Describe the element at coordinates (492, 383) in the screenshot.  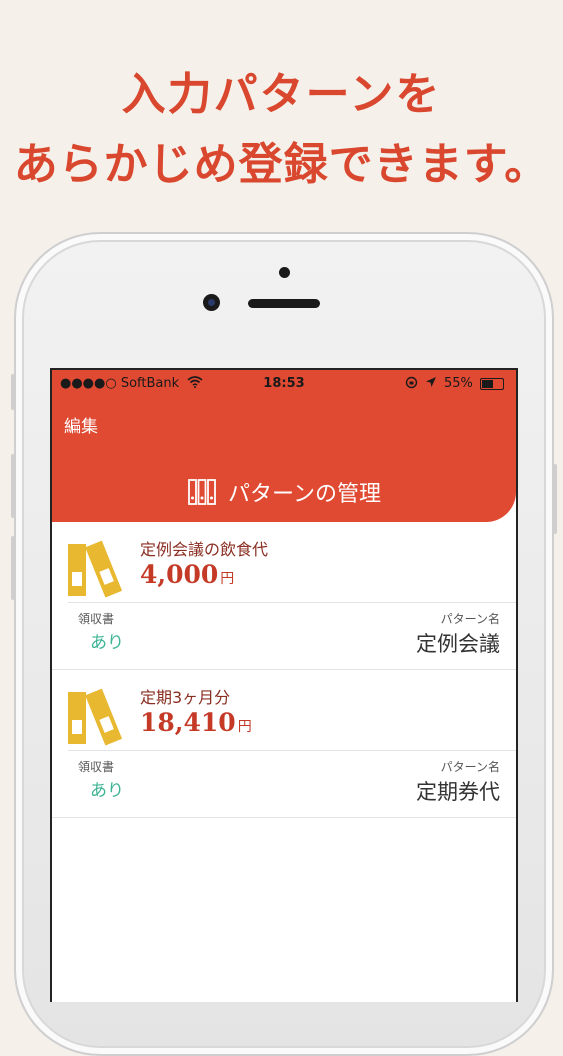
I see `battery-icon` at that location.